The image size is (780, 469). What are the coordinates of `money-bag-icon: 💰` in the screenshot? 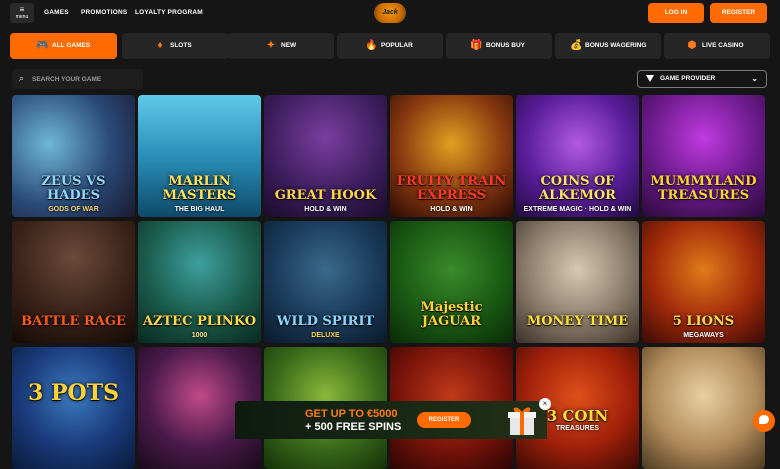 It's located at (576, 45).